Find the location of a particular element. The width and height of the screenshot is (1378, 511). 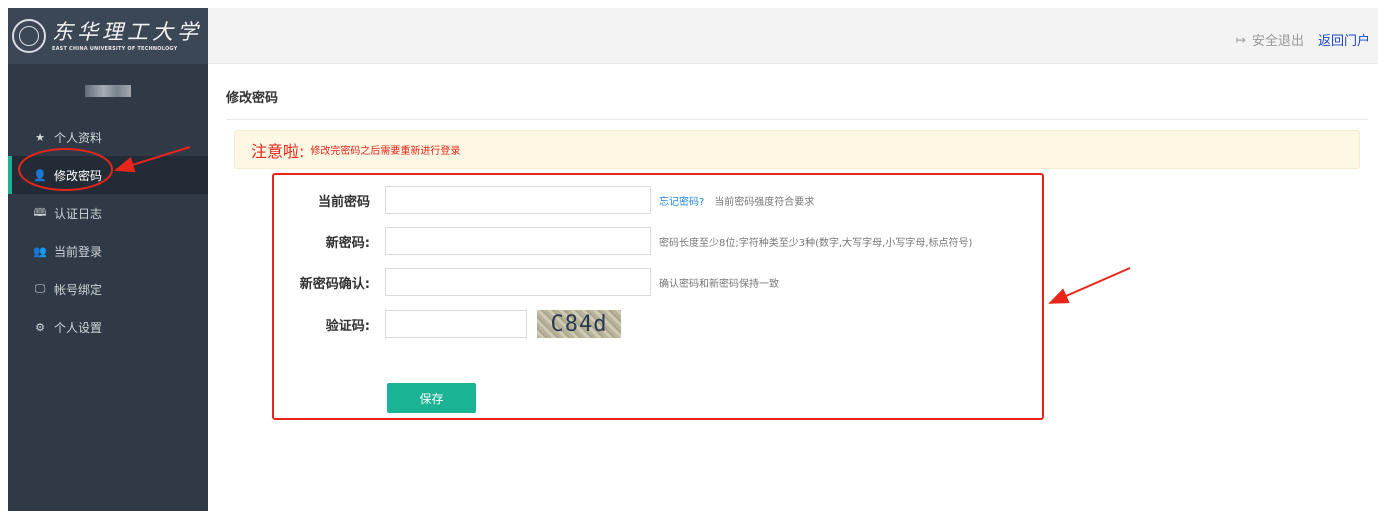

logo-name-en: EAST CHINA UNIVERSITY OF TECHNOLOGY is located at coordinates (115, 49).